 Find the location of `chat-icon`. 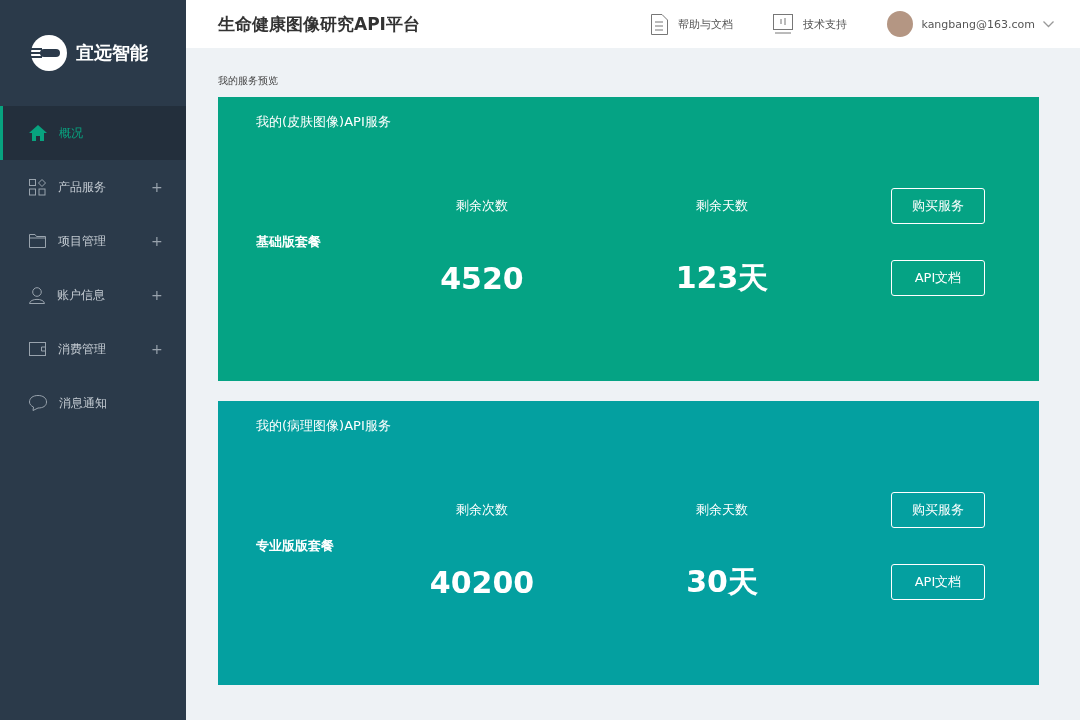

chat-icon is located at coordinates (38, 403).